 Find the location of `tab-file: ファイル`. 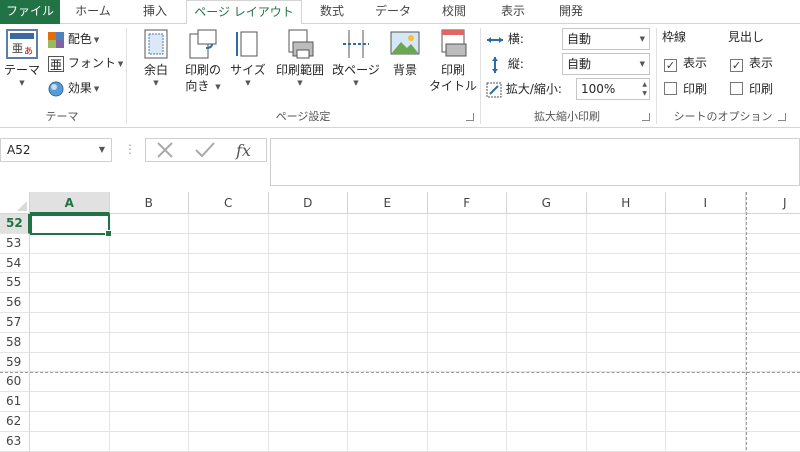

tab-file: ファイル is located at coordinates (30, 12).